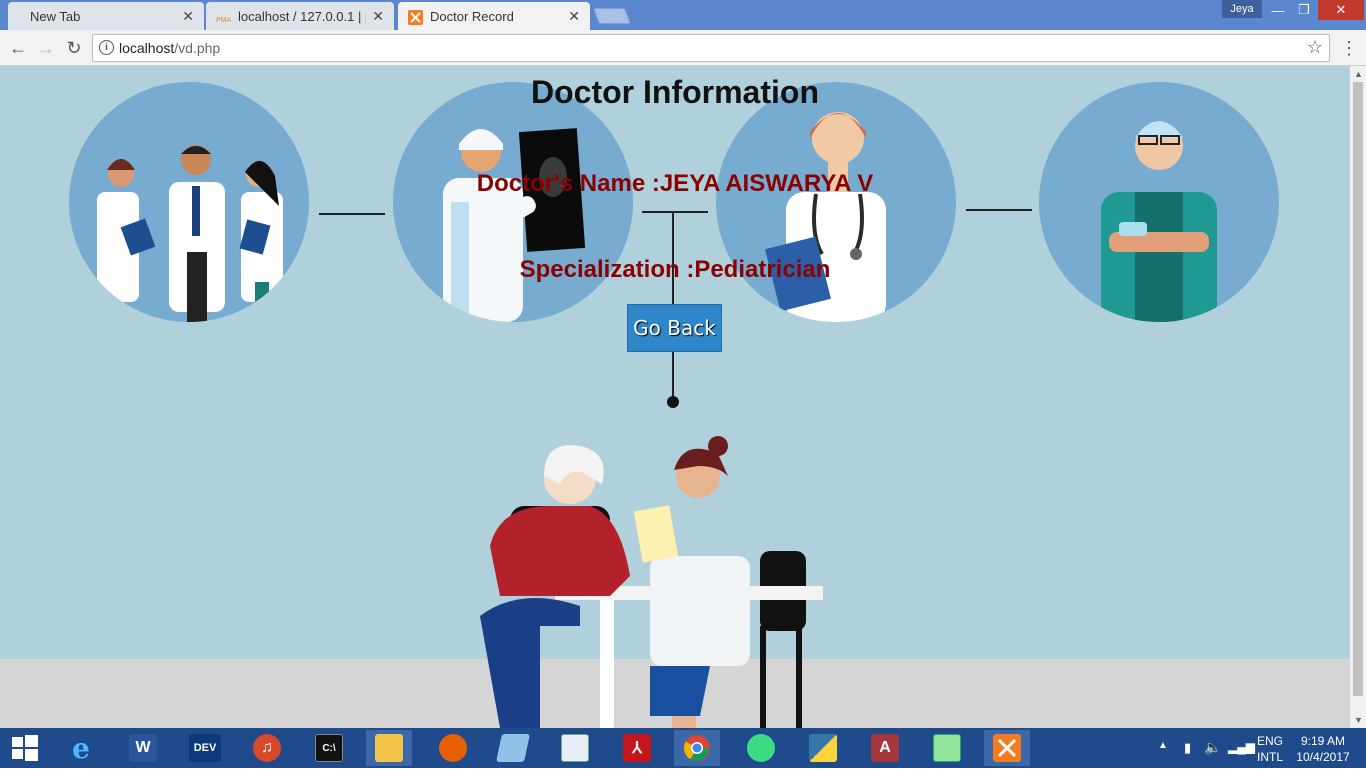 This screenshot has width=1366, height=780. What do you see at coordinates (25, 748) in the screenshot?
I see `windows-start-icon` at bounding box center [25, 748].